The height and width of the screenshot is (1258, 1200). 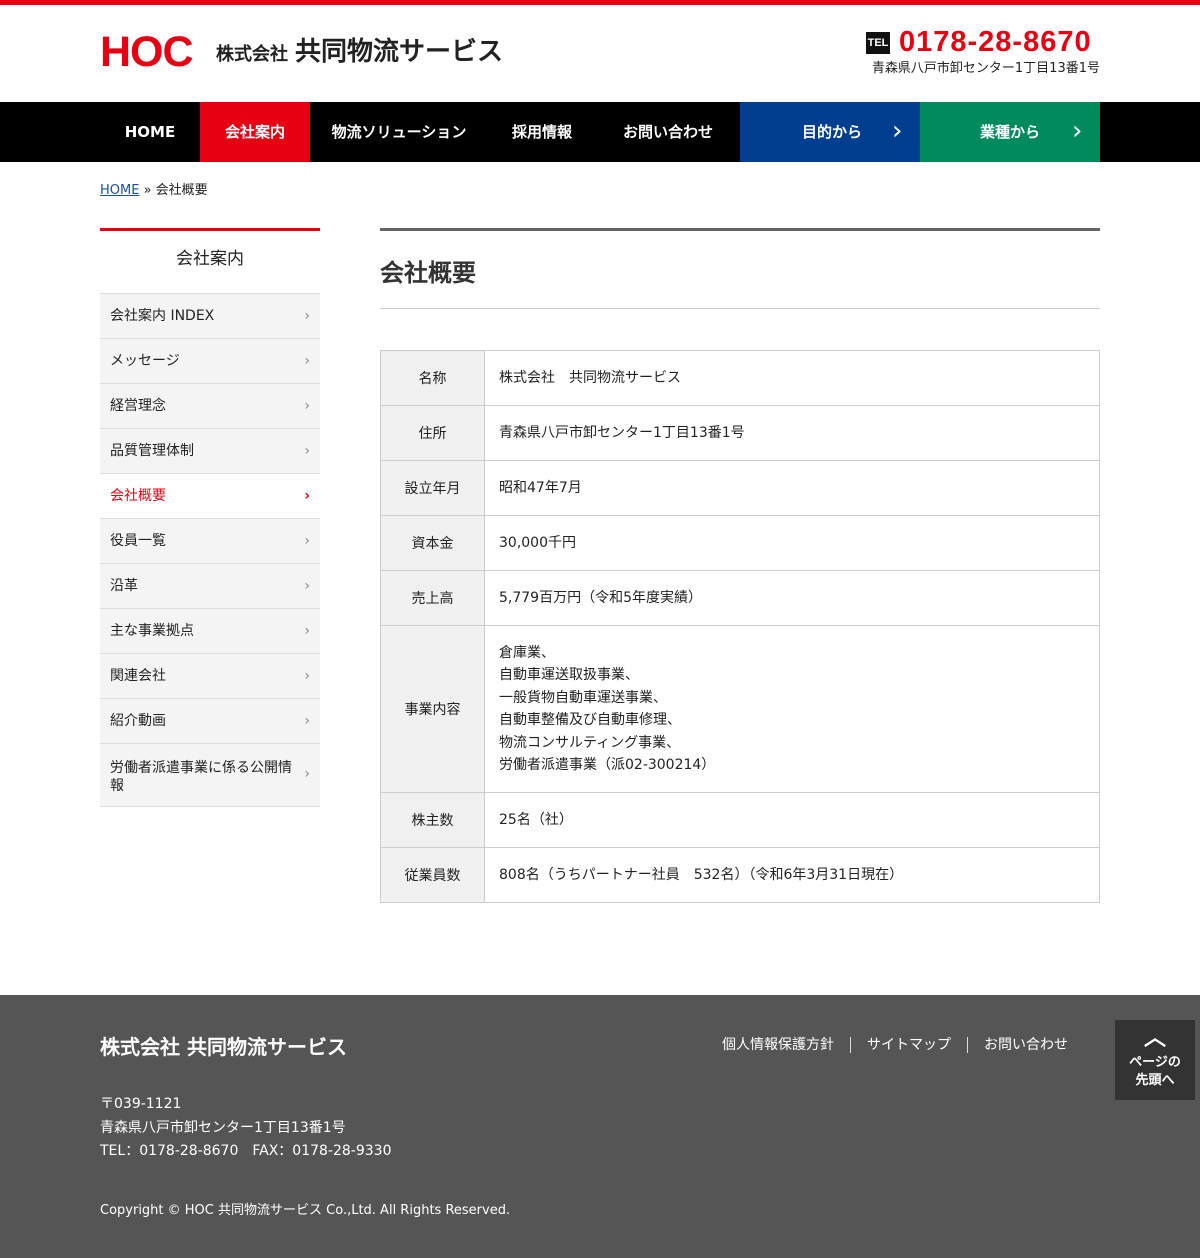 I want to click on table-row: 株主数 25名（社）, so click(x=740, y=820).